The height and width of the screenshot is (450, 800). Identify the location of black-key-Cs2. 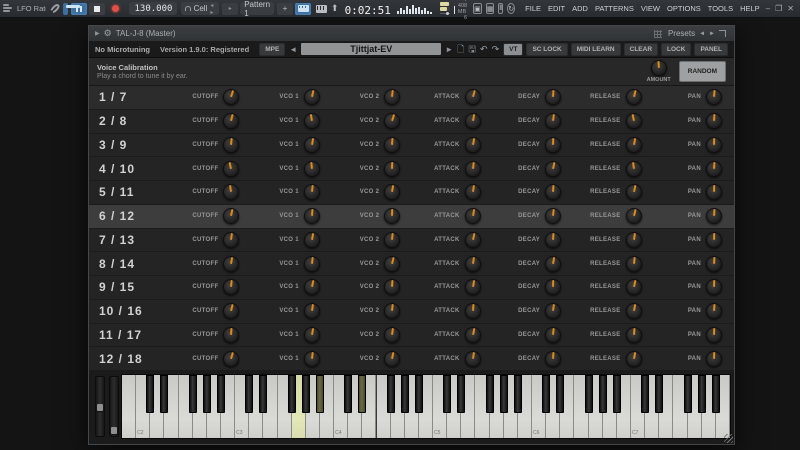
(150, 394).